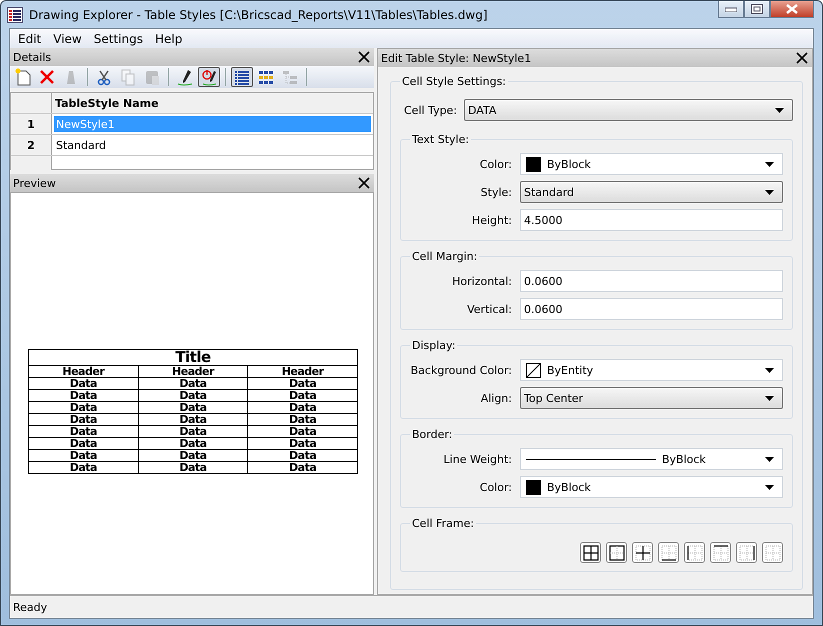  What do you see at coordinates (477, 459) in the screenshot?
I see `field-label: Line Weight:` at bounding box center [477, 459].